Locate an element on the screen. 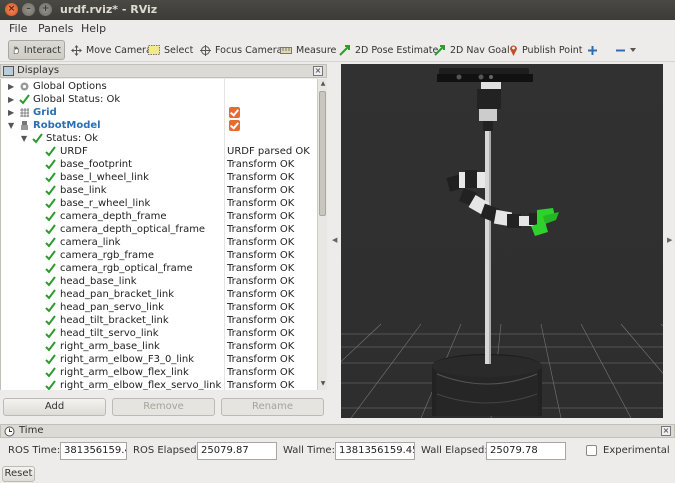 Image resolution: width=675 pixels, height=483 pixels. close-window-button: × is located at coordinates (11, 9).